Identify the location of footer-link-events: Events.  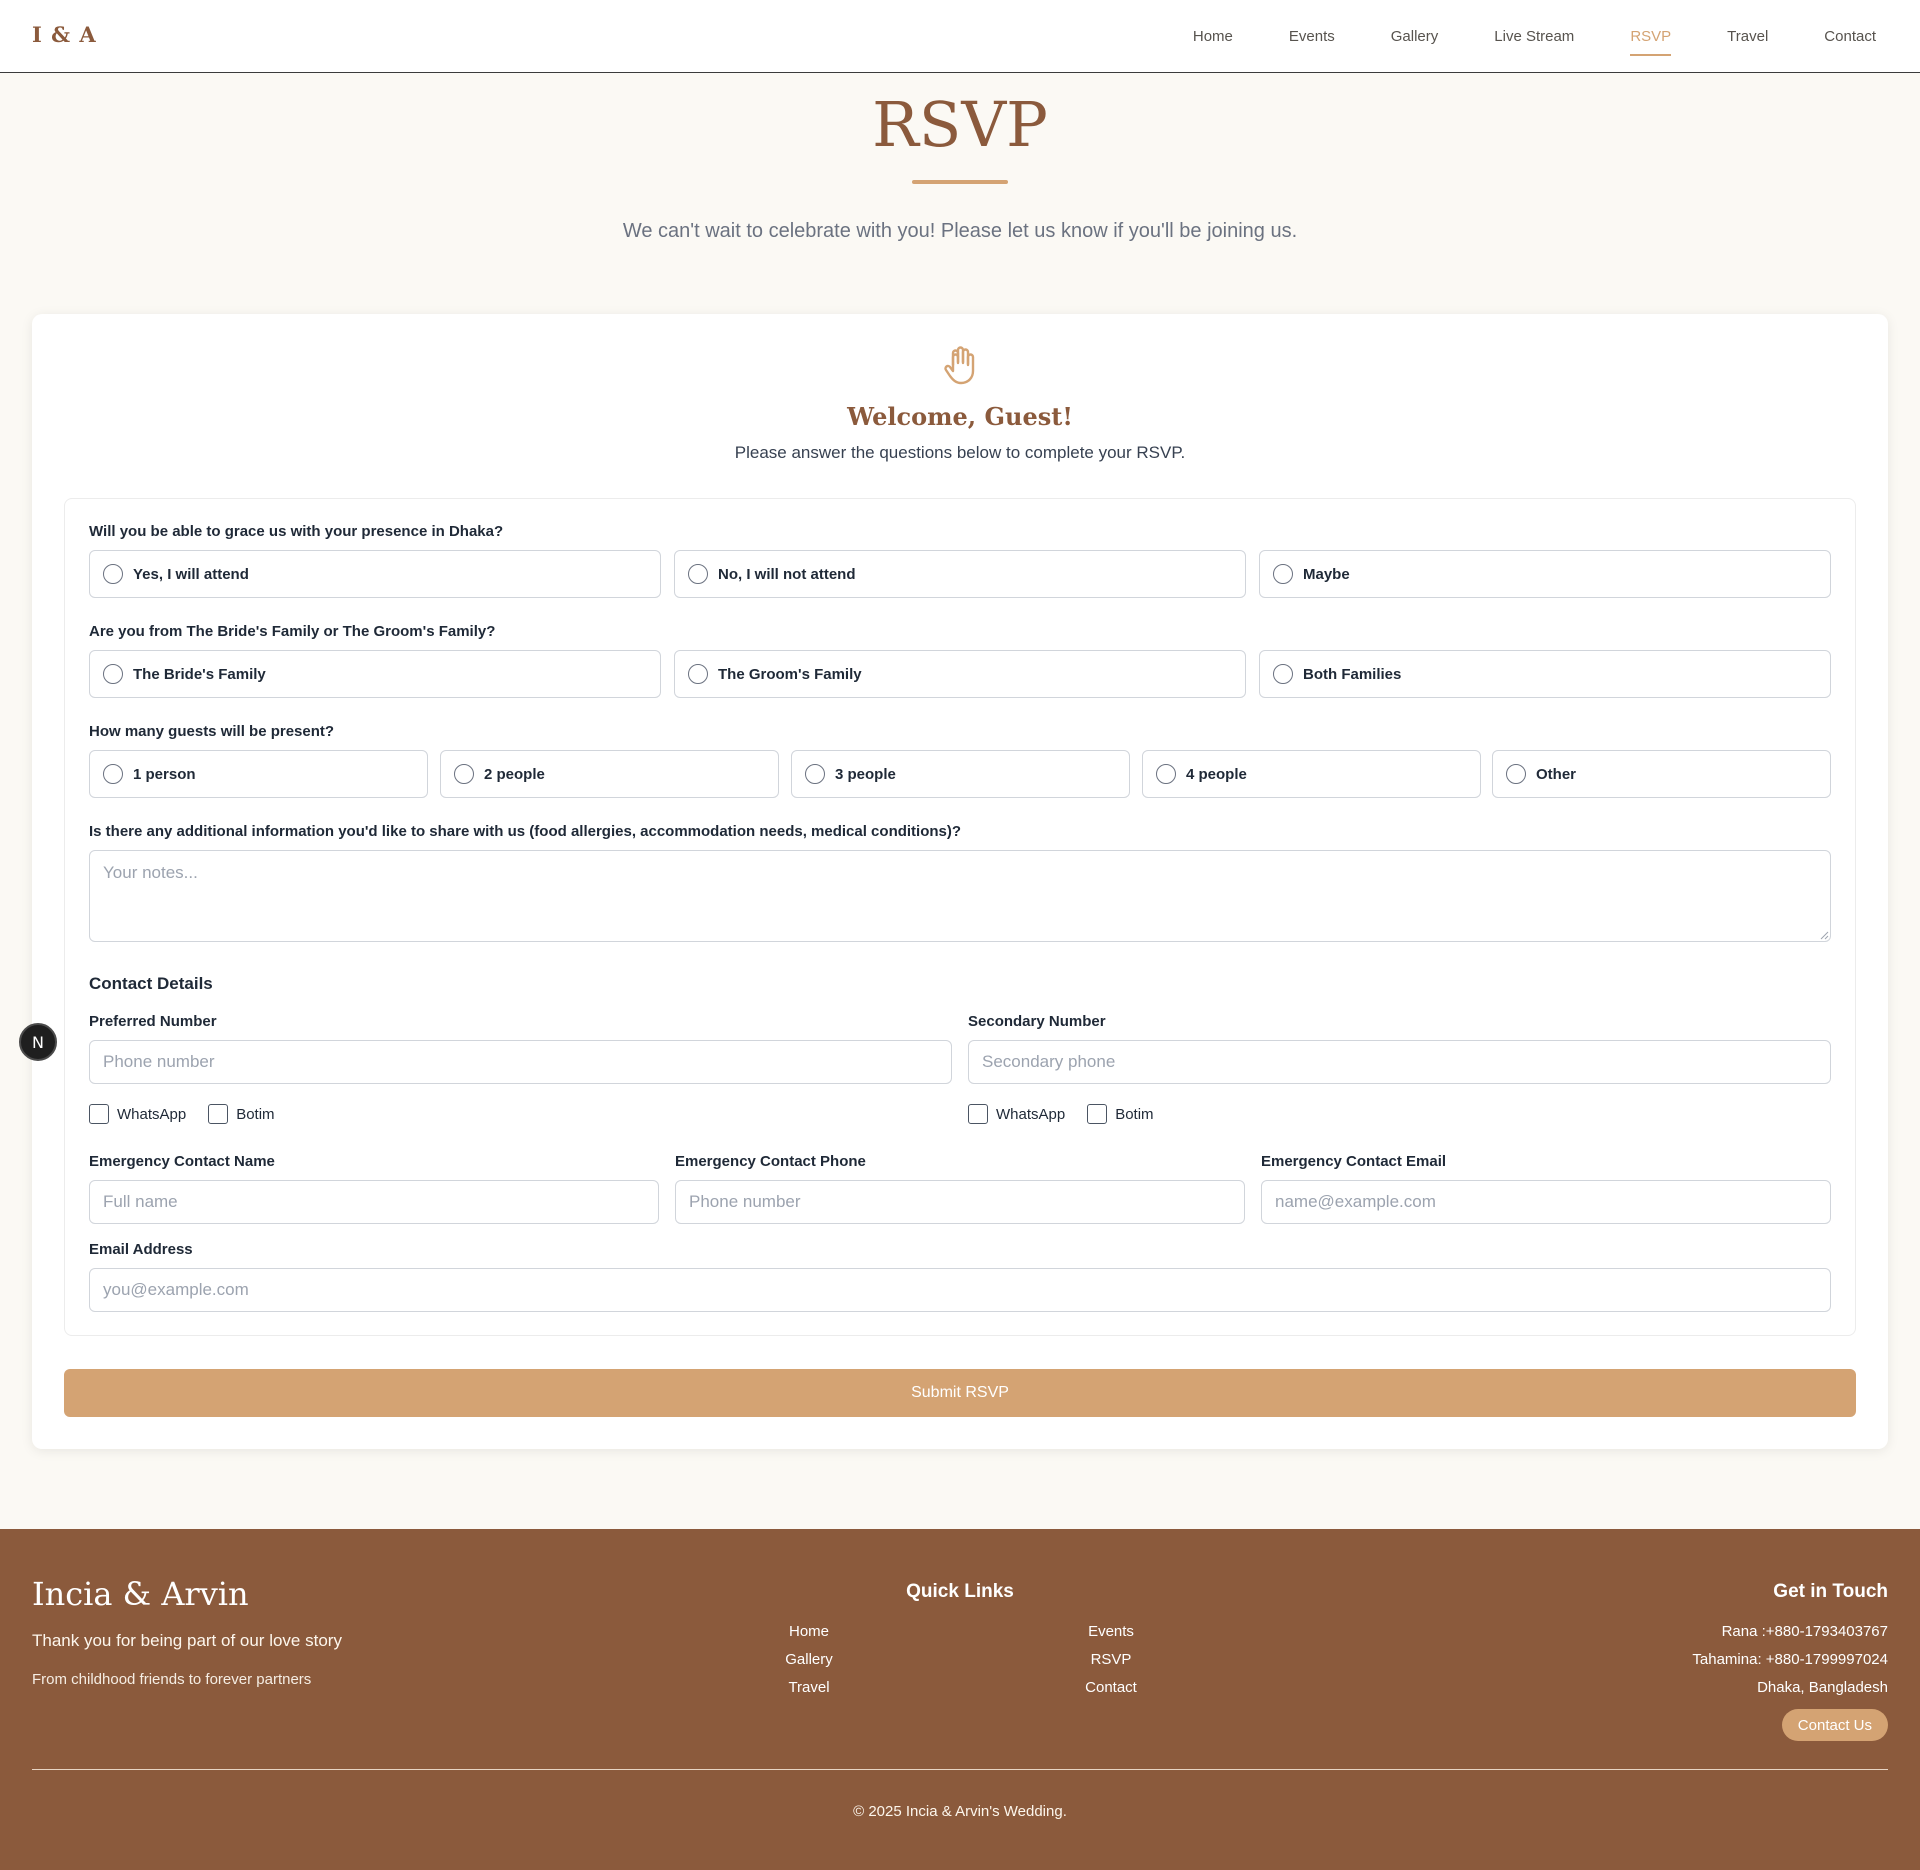
(1111, 1631).